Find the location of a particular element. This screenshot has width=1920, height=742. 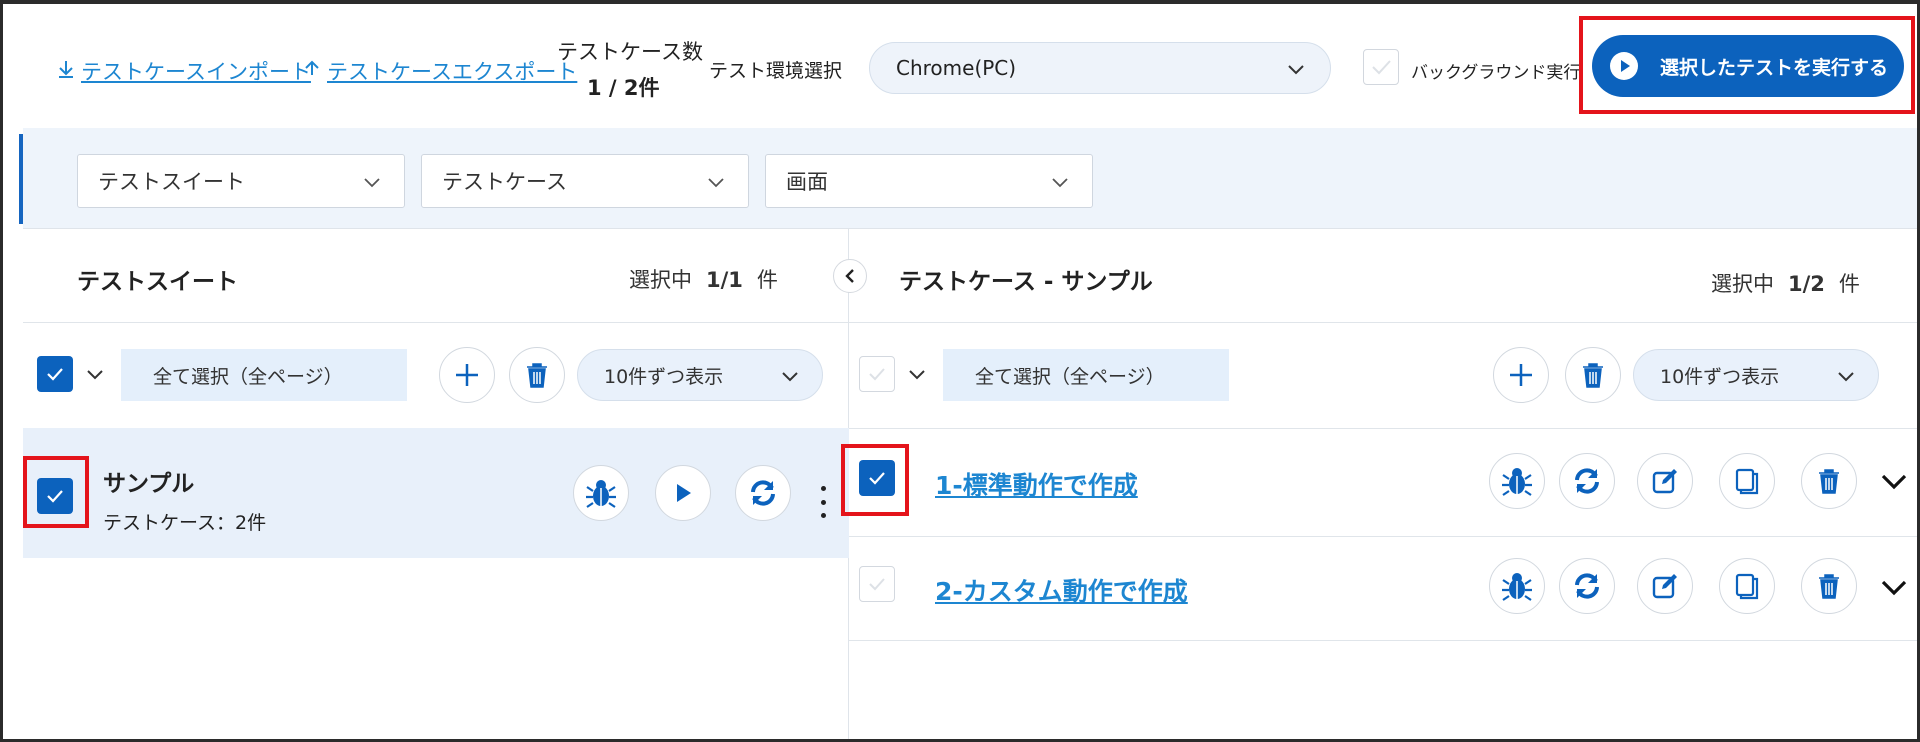

suite-per-page-value: 10件ずつ表示 is located at coordinates (664, 376).